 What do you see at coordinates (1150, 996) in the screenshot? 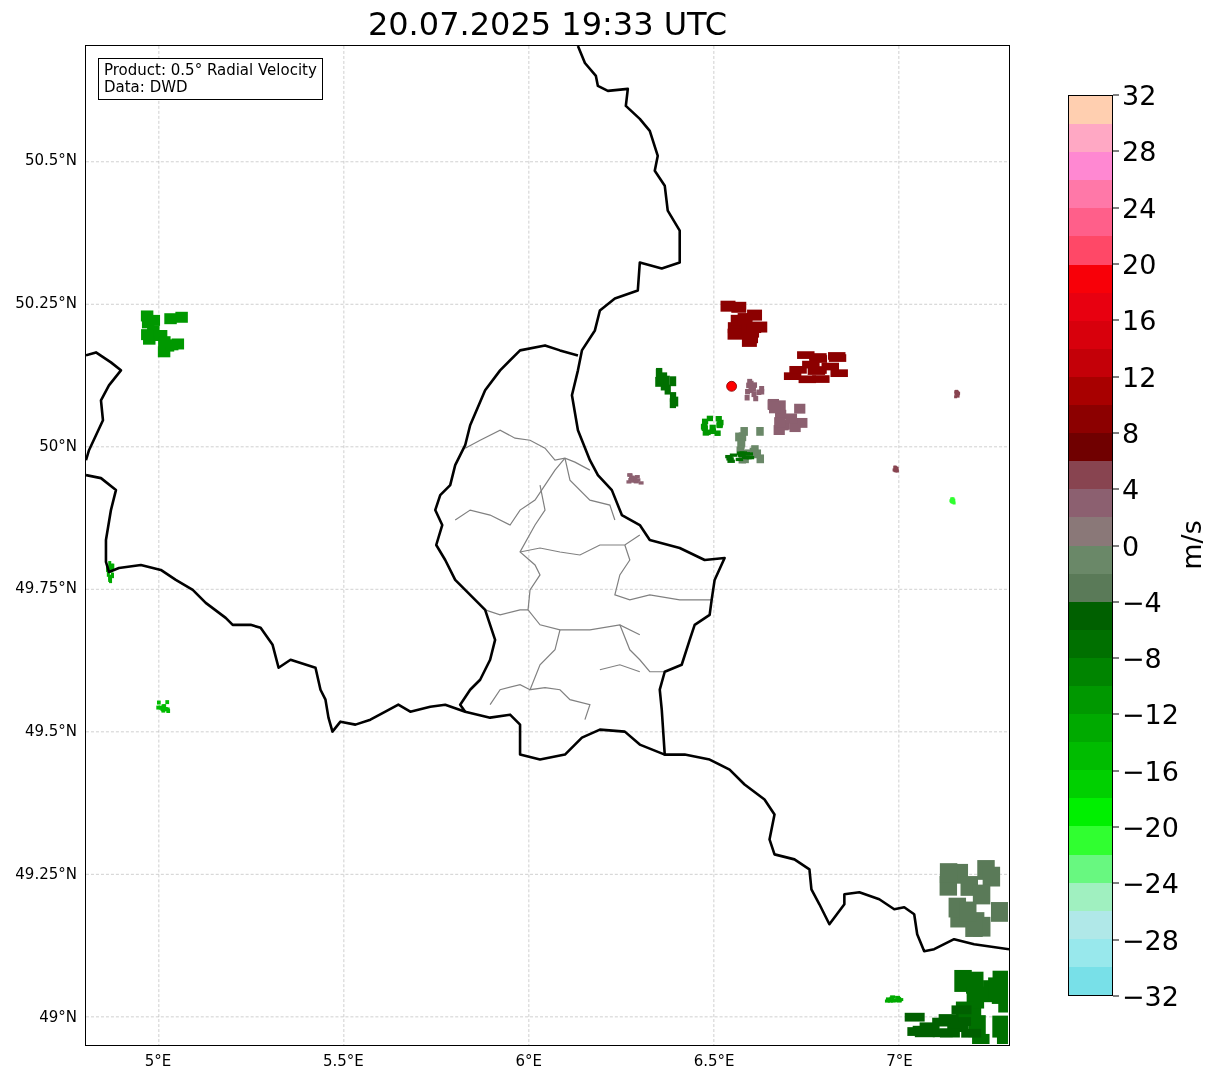
I see `colorbar-tick-label: −32` at bounding box center [1150, 996].